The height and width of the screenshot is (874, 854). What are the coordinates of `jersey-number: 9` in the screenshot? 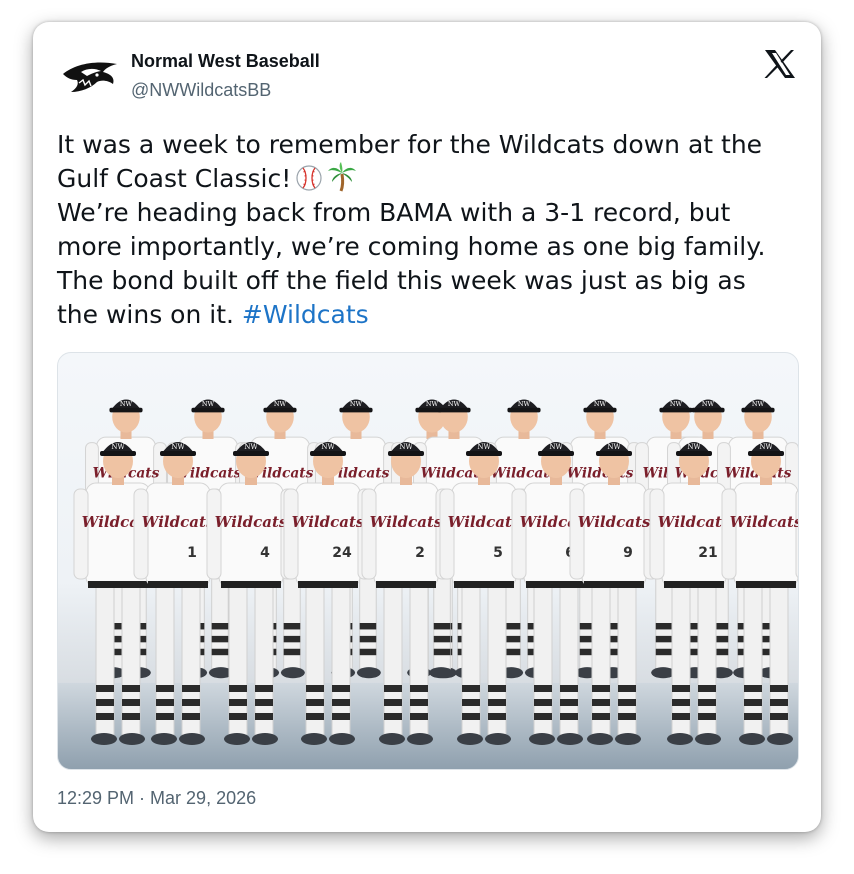 It's located at (628, 553).